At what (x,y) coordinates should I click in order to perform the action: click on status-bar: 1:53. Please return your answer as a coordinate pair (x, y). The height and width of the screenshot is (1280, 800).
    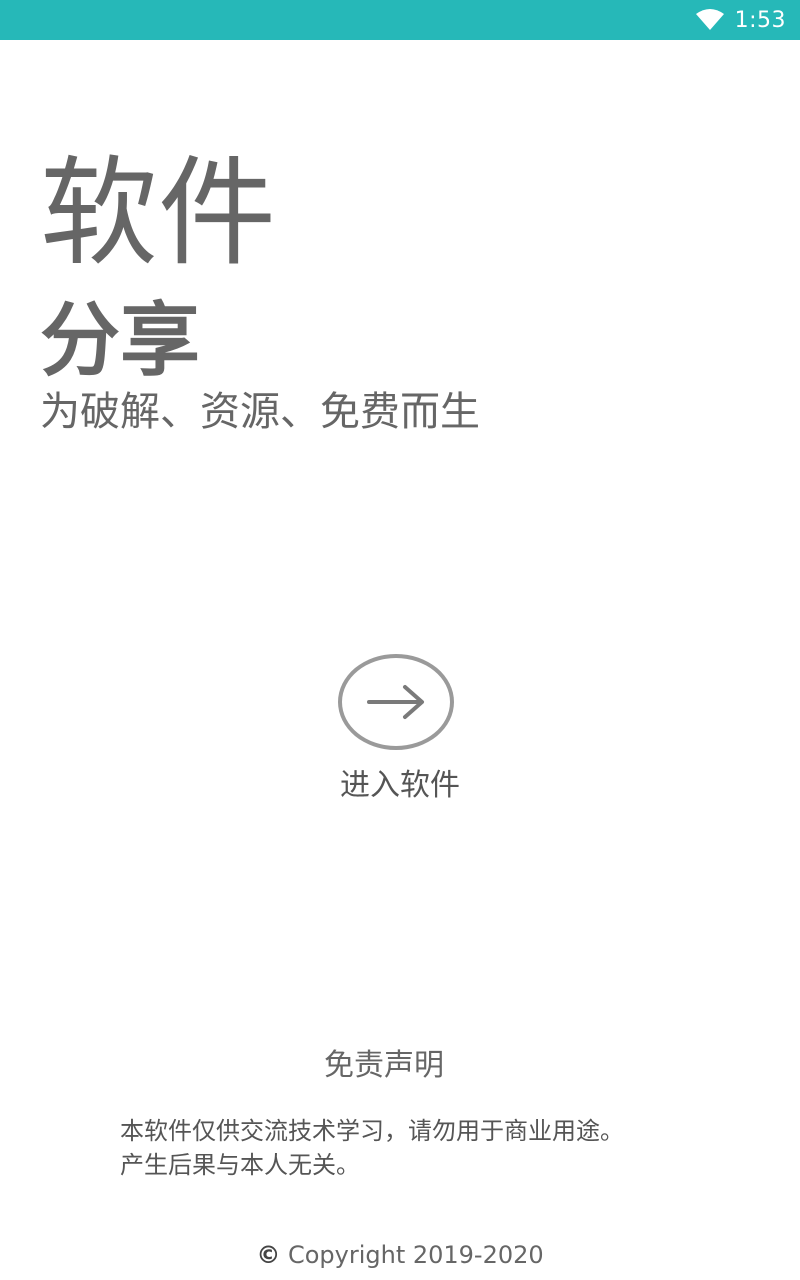
    Looking at the image, I should click on (400, 20).